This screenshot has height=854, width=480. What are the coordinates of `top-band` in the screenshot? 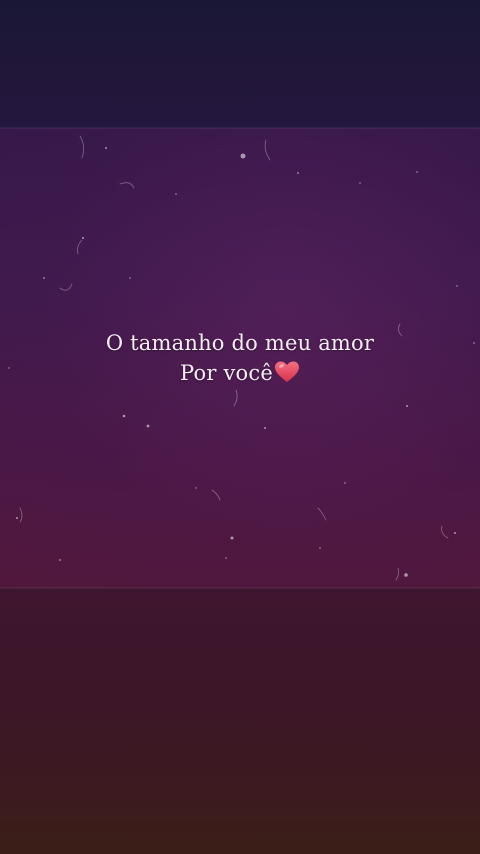 It's located at (240, 64).